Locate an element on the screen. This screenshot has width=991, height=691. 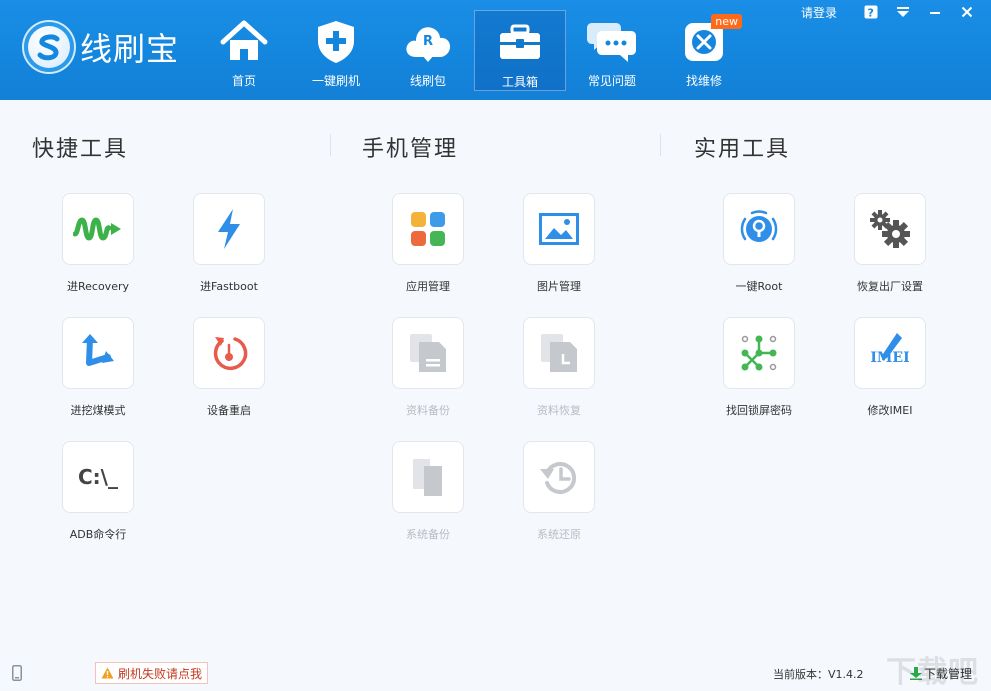
help-button: ? is located at coordinates (871, 12).